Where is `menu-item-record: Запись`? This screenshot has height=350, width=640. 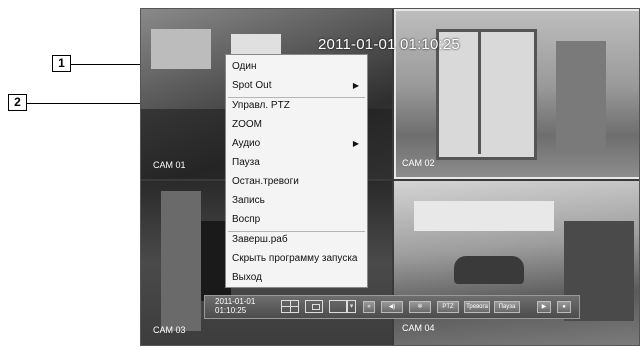 menu-item-record: Запись is located at coordinates (297, 201).